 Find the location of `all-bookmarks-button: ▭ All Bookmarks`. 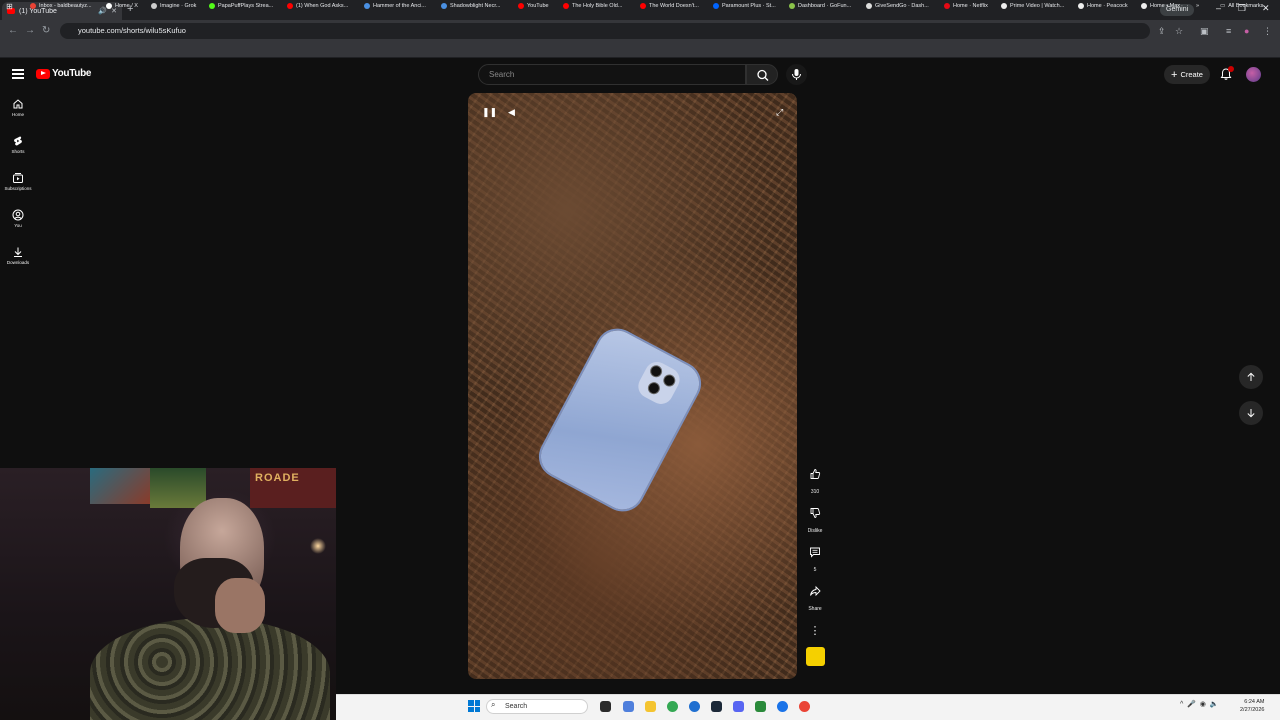

all-bookmarks-button: ▭ All Bookmarks is located at coordinates (1241, 6).